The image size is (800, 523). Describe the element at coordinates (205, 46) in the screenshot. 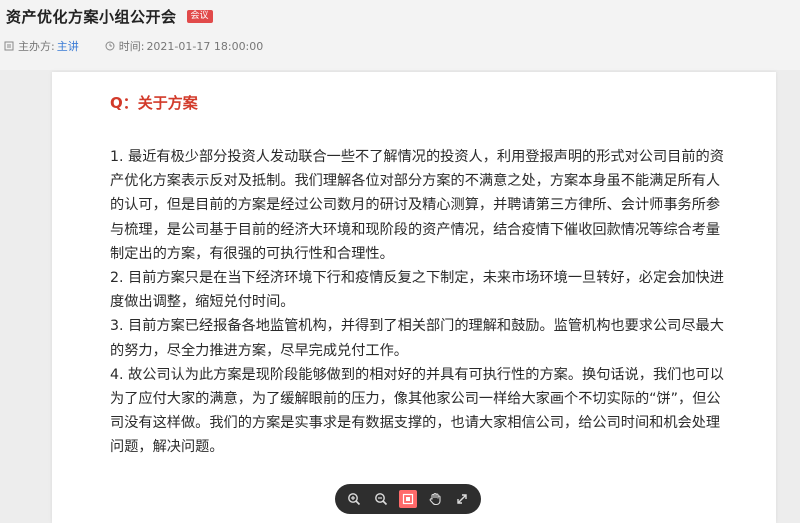

I see `time-value: 2021-01-17 18:00:00` at that location.